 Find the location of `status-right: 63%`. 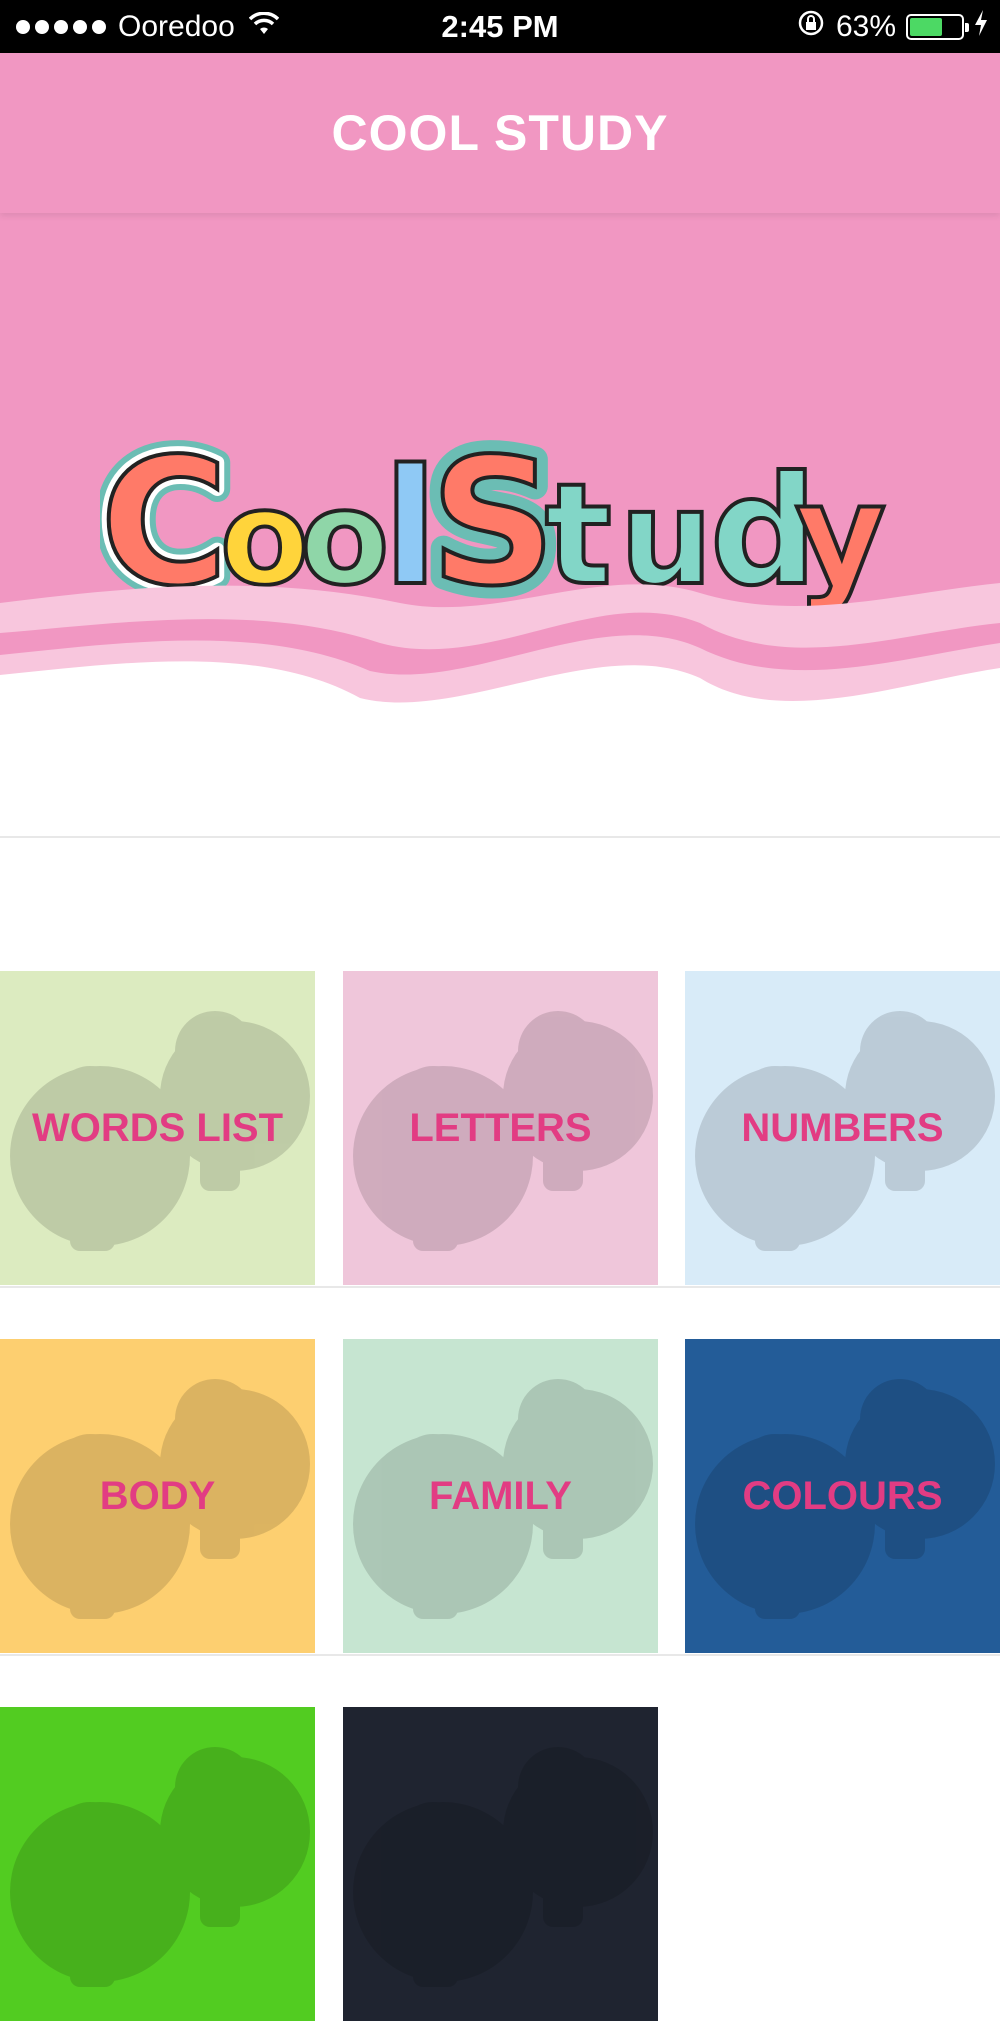

status-right: 63% is located at coordinates (892, 26).